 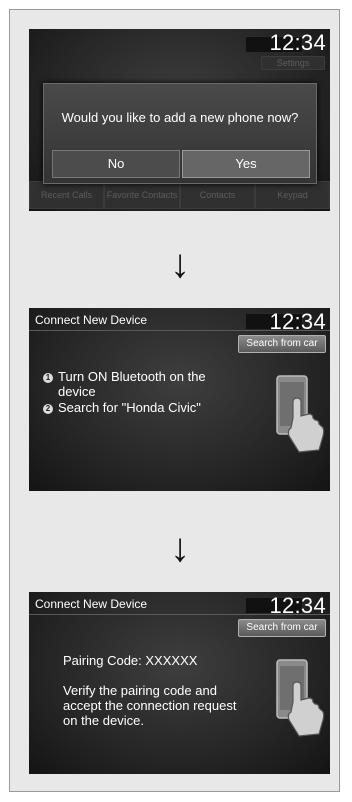 What do you see at coordinates (142, 195) in the screenshot?
I see `favorite-contacts-button: Favorite Contacts` at bounding box center [142, 195].